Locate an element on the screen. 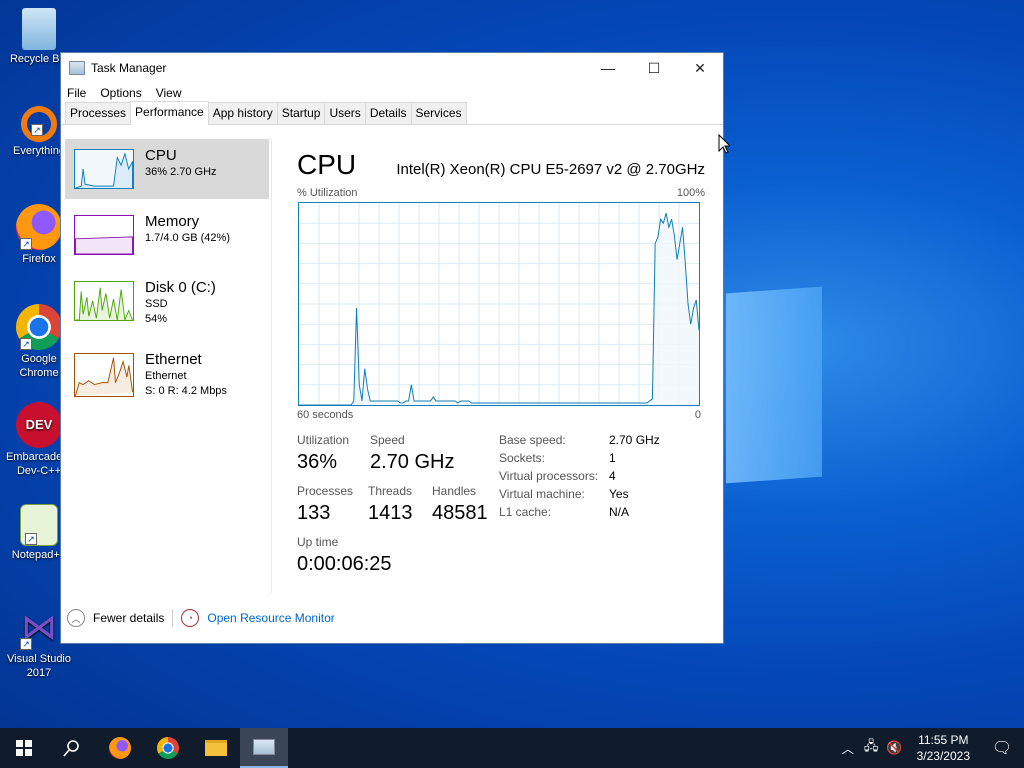 The height and width of the screenshot is (768, 1024). sidebar-item-detail: Ethernet S: 0 R: 4.2 Mbps is located at coordinates (186, 383).